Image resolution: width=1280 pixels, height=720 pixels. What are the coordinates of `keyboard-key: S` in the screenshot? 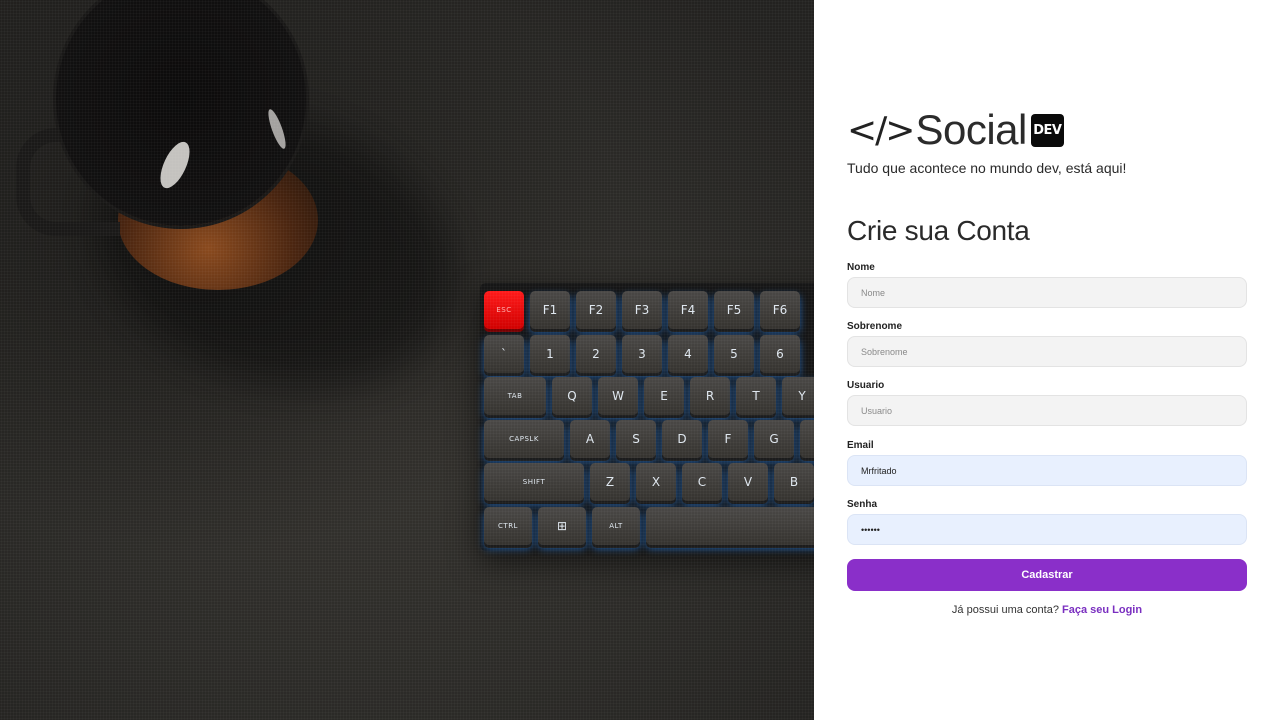 It's located at (636, 439).